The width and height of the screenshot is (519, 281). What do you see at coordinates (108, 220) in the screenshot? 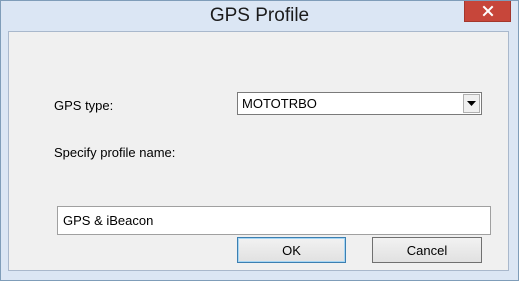
I see `profile-name-value: GPS & iBeacon` at bounding box center [108, 220].